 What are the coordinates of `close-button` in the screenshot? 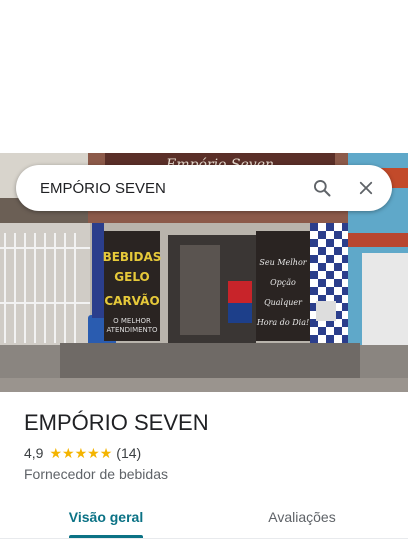 It's located at (366, 188).